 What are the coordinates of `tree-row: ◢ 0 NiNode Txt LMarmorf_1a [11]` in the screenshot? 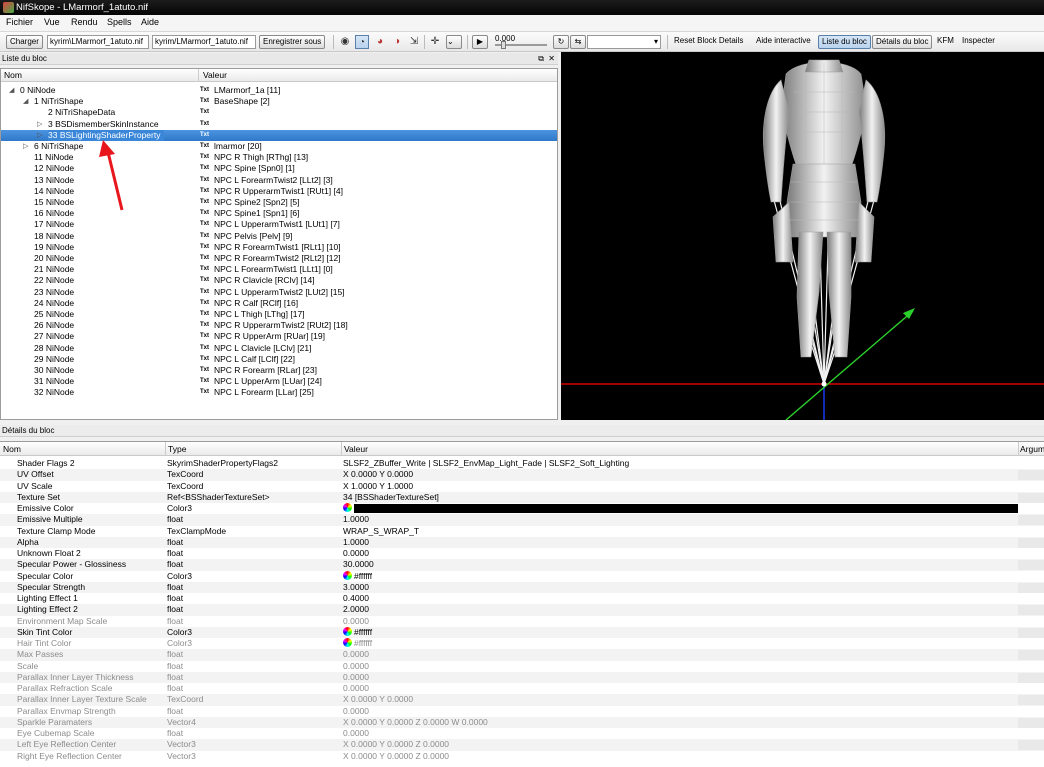 It's located at (279, 90).